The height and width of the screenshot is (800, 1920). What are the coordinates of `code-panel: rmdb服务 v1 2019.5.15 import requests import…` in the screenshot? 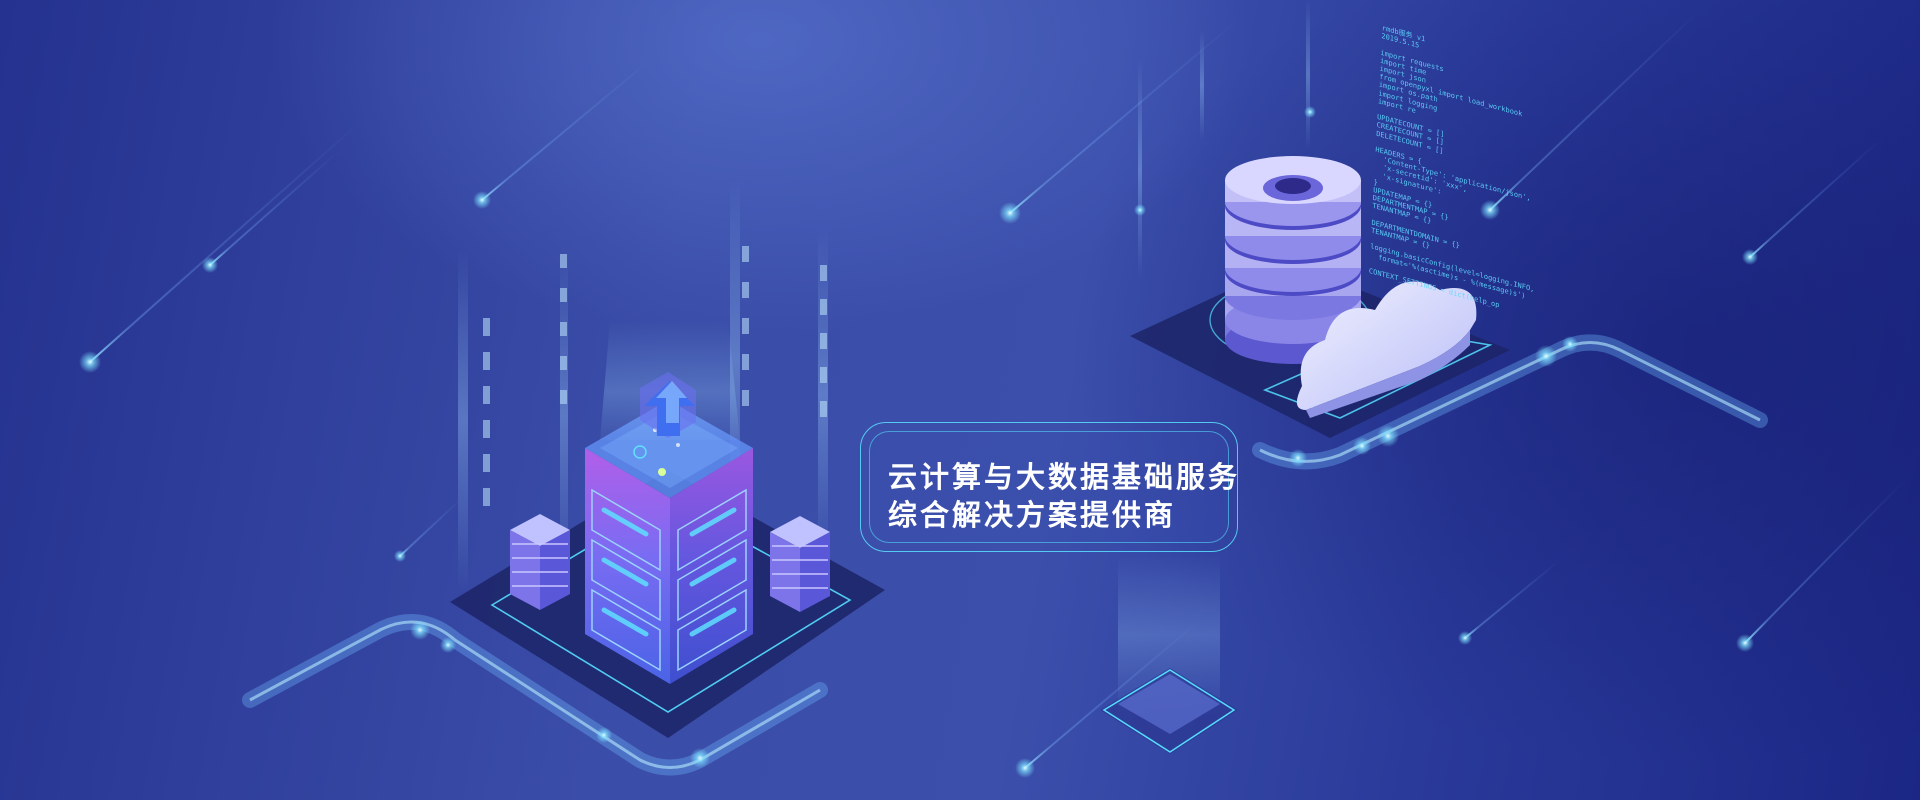 It's located at (1453, 193).